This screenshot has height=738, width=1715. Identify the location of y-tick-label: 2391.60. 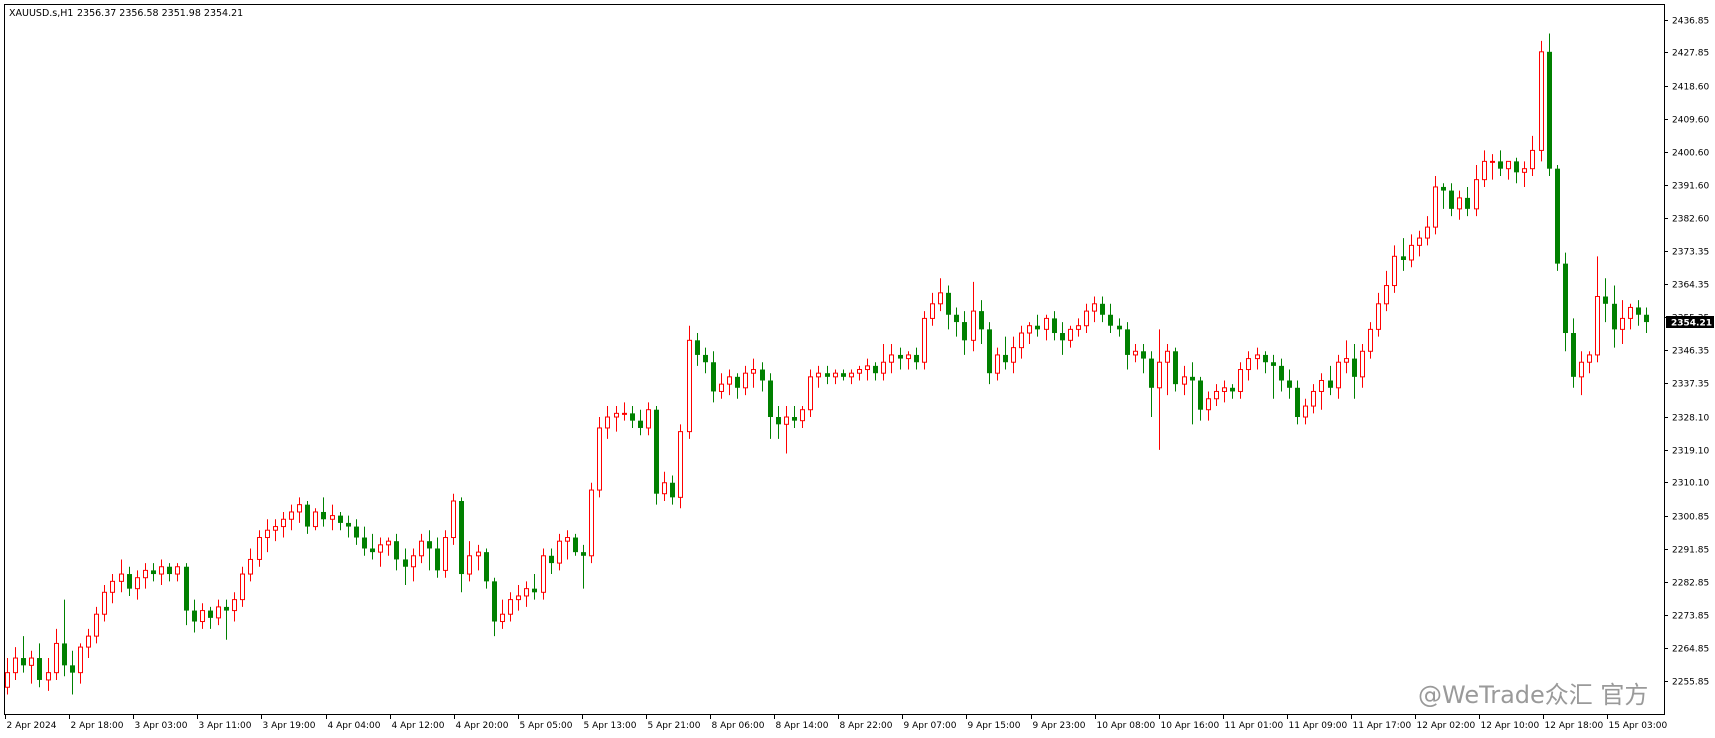
(1690, 187).